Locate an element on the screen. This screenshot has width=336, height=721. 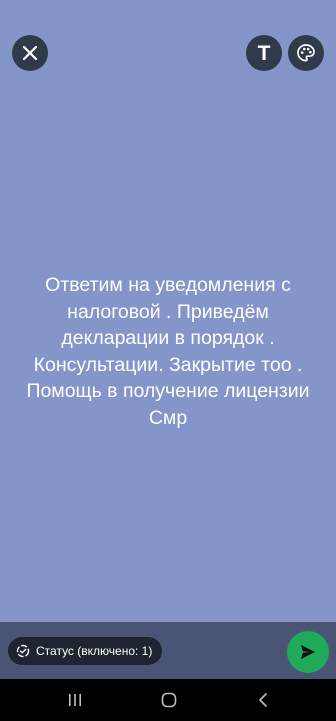
composer-bar: Статус (включено: 1) is located at coordinates (168, 650).